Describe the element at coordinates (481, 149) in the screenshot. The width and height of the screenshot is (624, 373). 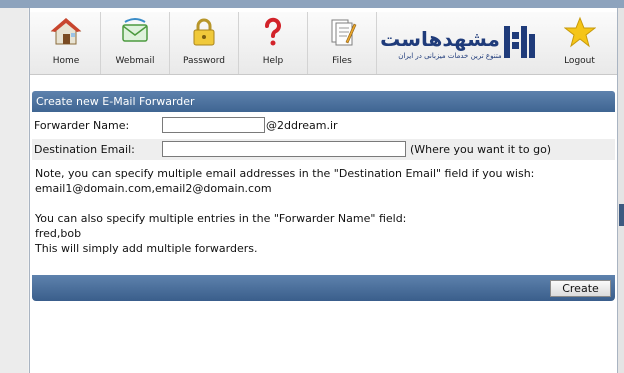
I see `destination-hint: (Where you want it to go)` at that location.